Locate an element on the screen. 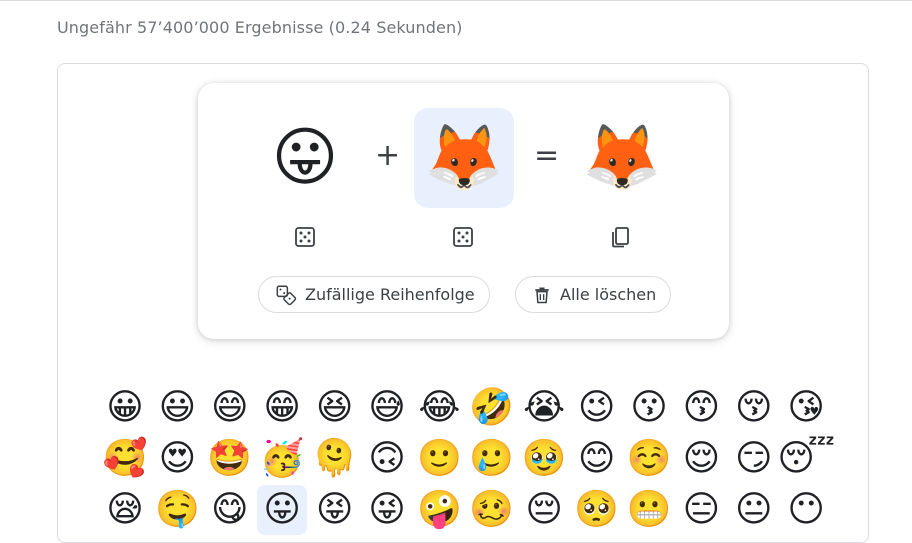 The height and width of the screenshot is (543, 912). copy-icon is located at coordinates (620, 237).